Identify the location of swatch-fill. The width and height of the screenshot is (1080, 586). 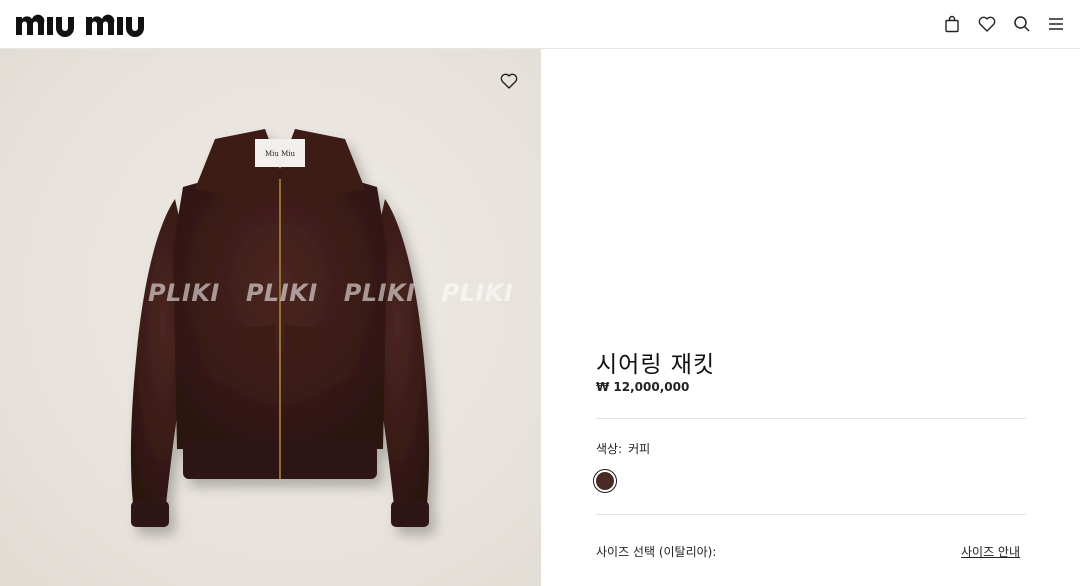
(605, 481).